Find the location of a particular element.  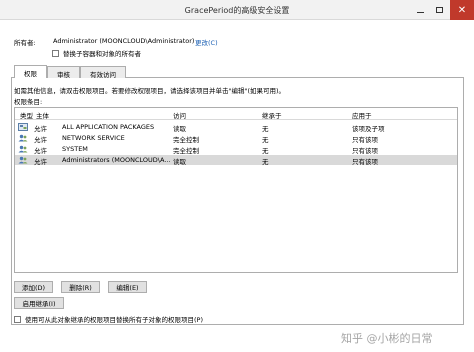

minimize-icon is located at coordinates (420, 12).